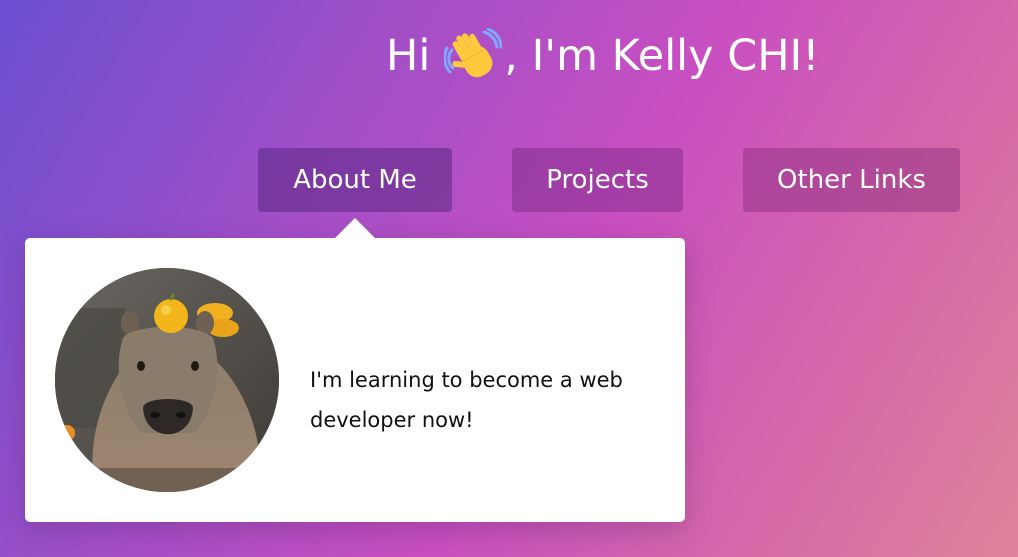 Image resolution: width=1018 pixels, height=557 pixels. I want to click on avatar, so click(167, 380).